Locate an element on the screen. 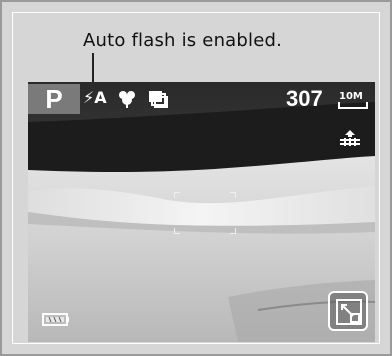  playback-resize-button is located at coordinates (348, 311).